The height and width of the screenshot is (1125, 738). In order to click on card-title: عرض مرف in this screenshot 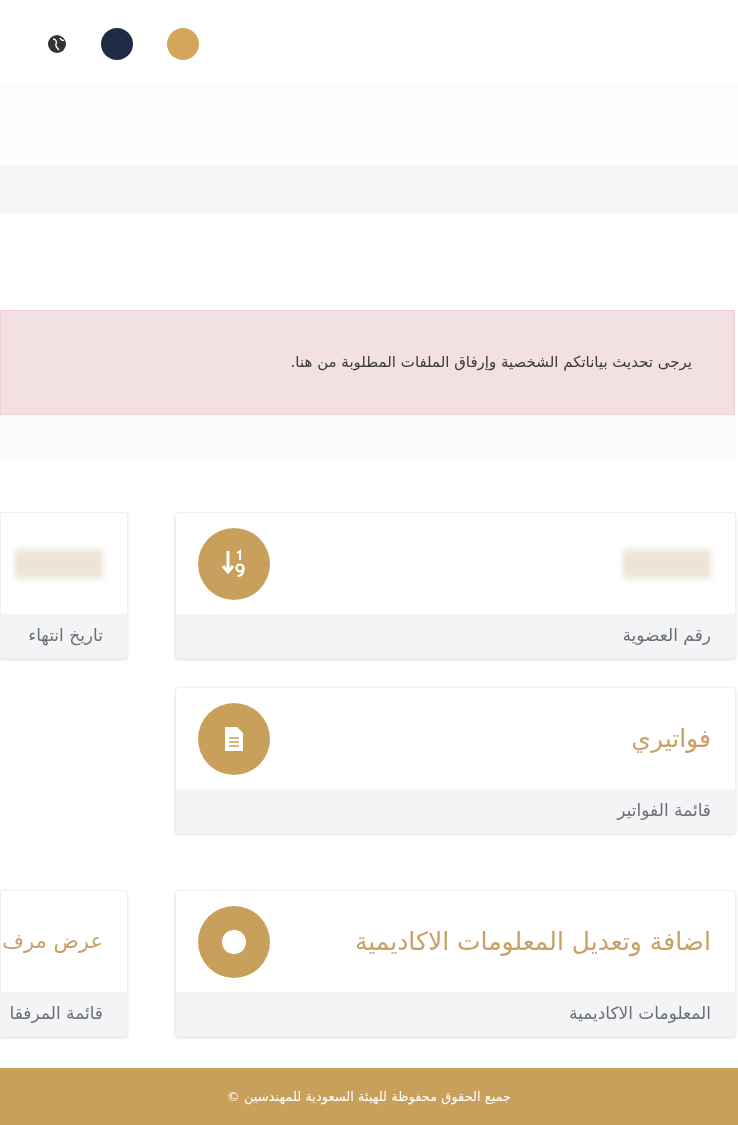, I will do `click(52, 941)`.